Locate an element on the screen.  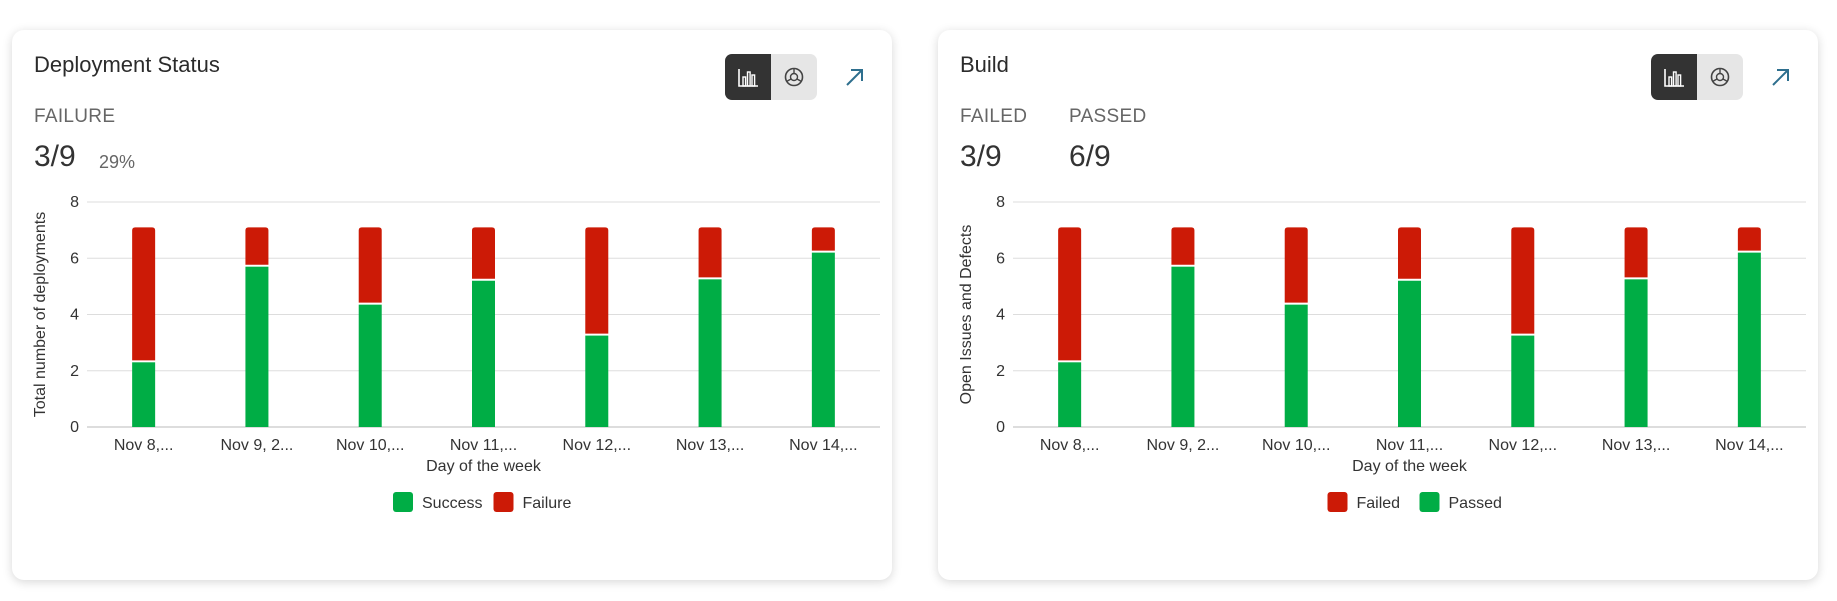
y-axis-title: Total number of deployments is located at coordinates (40, 314).